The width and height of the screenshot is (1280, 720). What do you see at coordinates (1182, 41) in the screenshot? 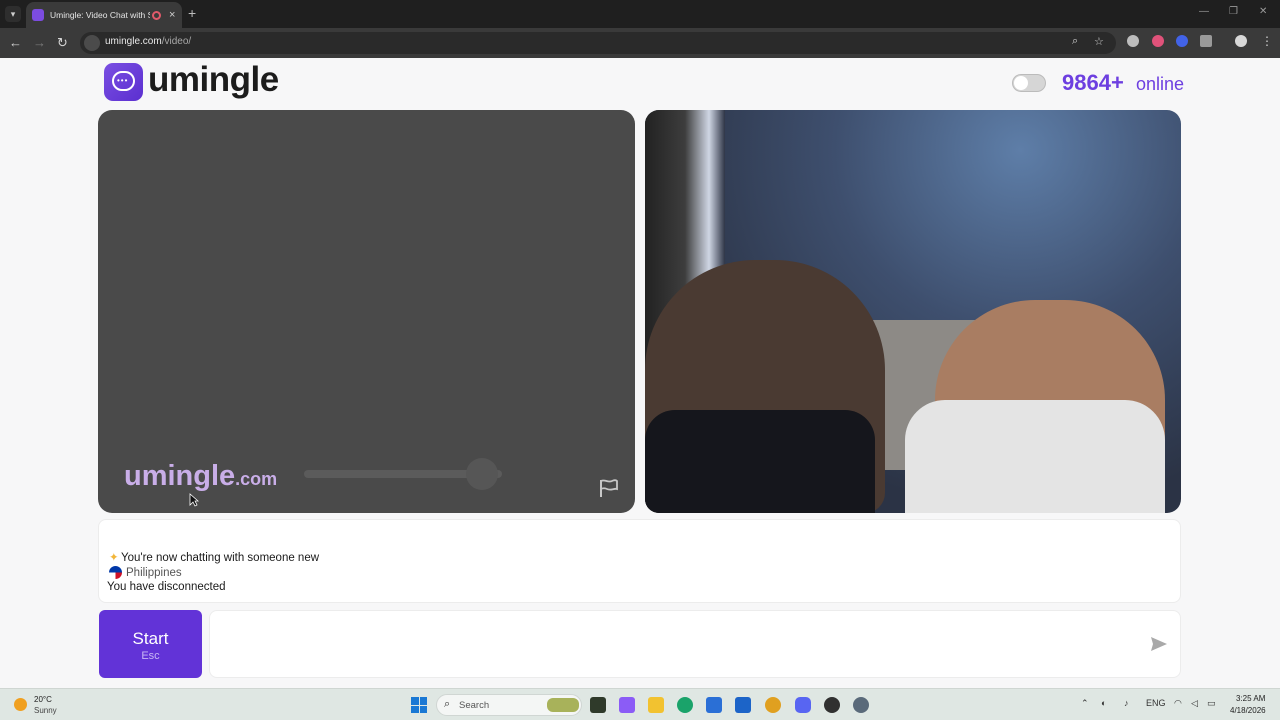
I see `extension-shield-icon` at bounding box center [1182, 41].